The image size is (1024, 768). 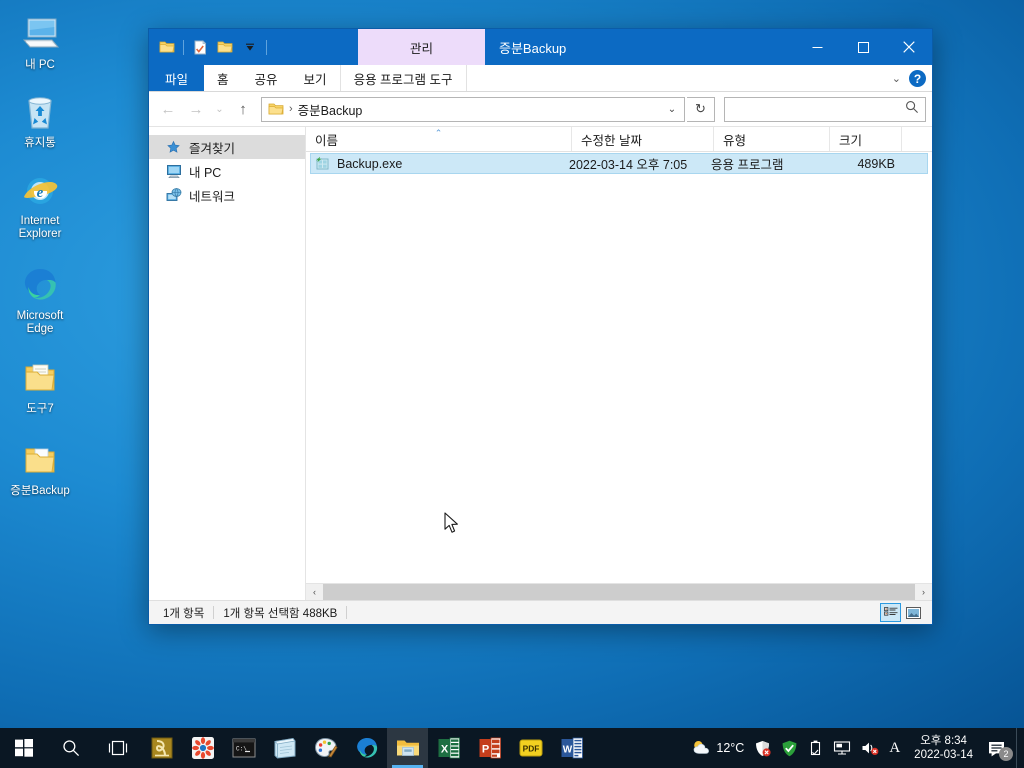 What do you see at coordinates (227, 195) in the screenshot?
I see `sidebar-item-network: 네트워크` at bounding box center [227, 195].